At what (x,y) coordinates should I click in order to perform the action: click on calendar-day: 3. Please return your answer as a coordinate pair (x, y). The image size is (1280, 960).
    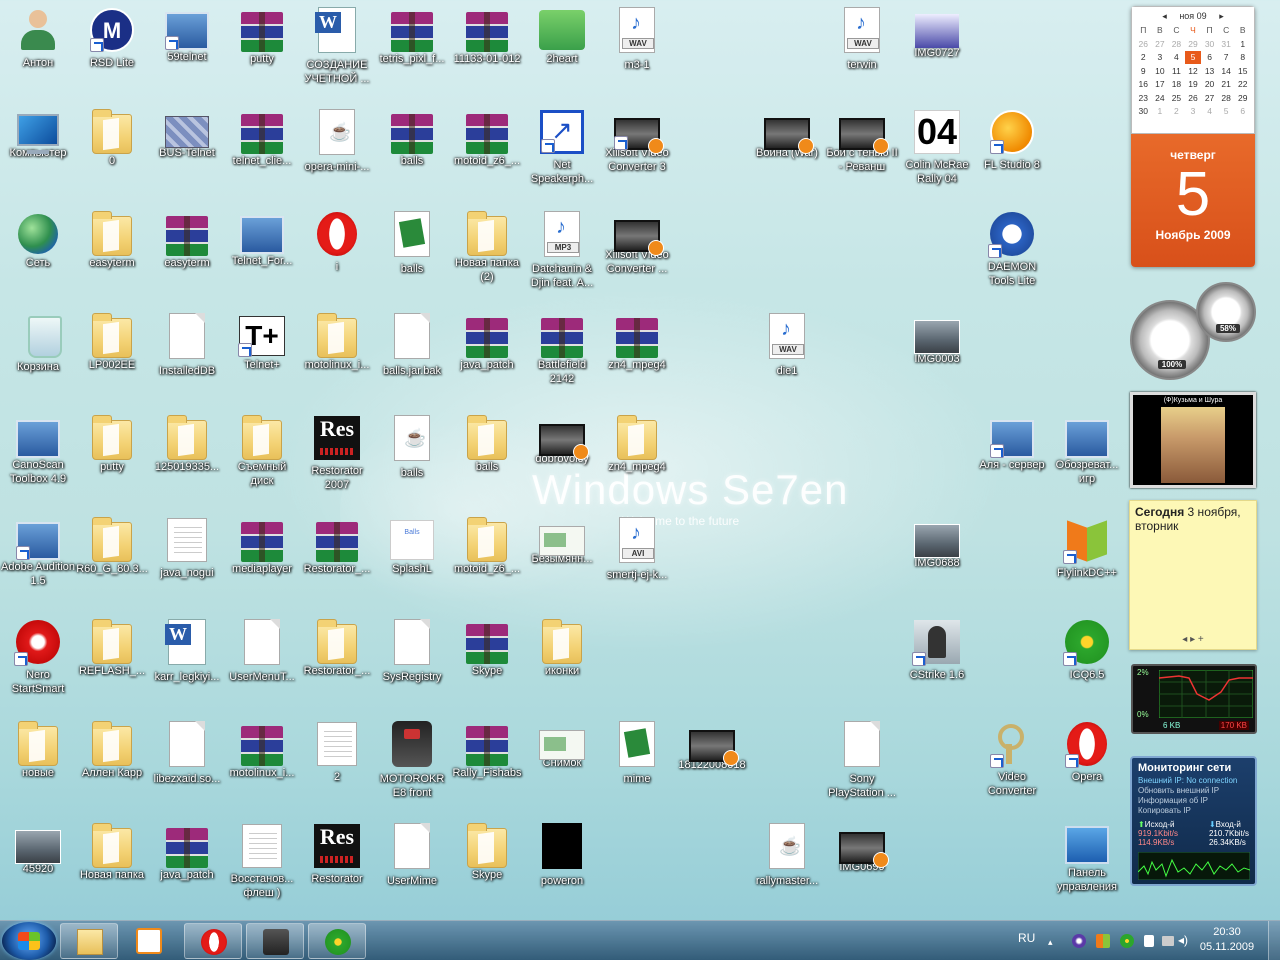
    Looking at the image, I should click on (1193, 111).